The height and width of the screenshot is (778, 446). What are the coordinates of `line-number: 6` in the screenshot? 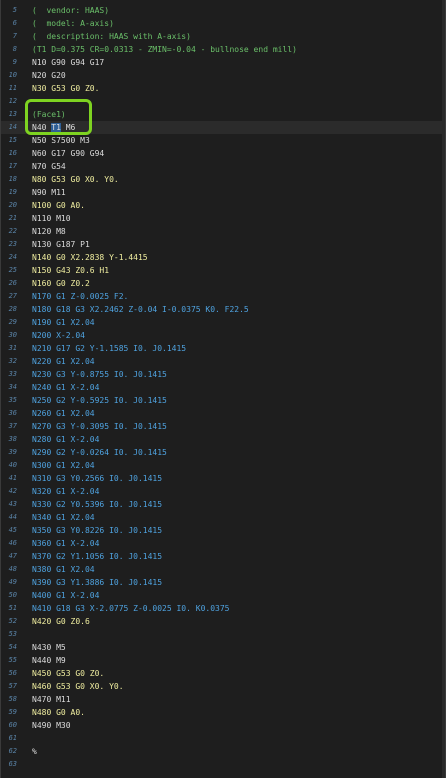 It's located at (14, 23).